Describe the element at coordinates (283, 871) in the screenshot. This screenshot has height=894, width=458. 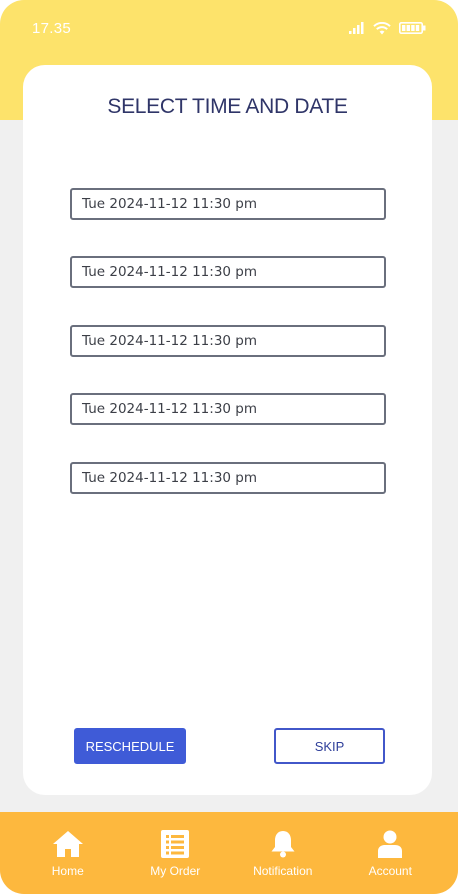
I see `nav-label-notification: Notification` at that location.